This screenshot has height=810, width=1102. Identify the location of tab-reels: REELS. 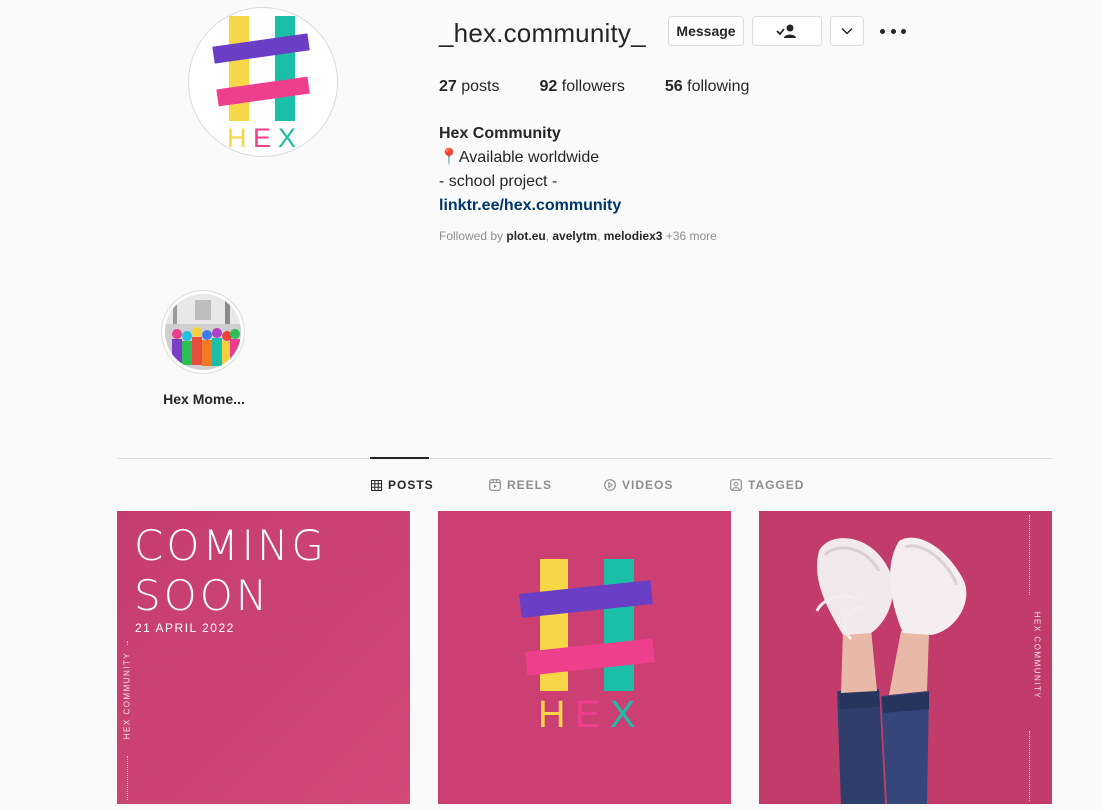
(520, 485).